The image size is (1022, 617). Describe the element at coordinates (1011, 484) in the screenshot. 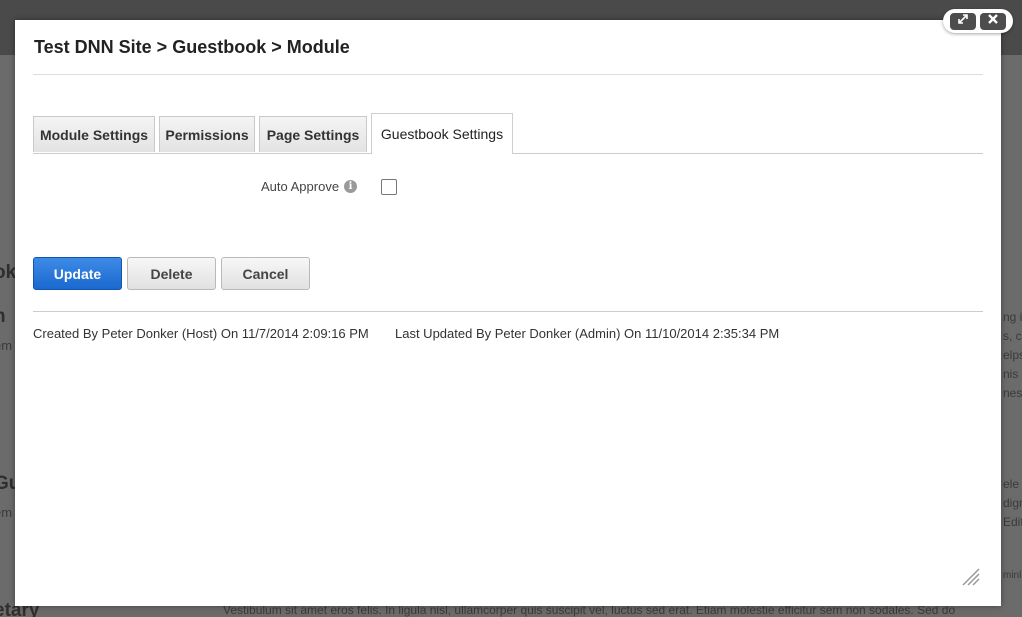

I see `background-text: ele` at that location.